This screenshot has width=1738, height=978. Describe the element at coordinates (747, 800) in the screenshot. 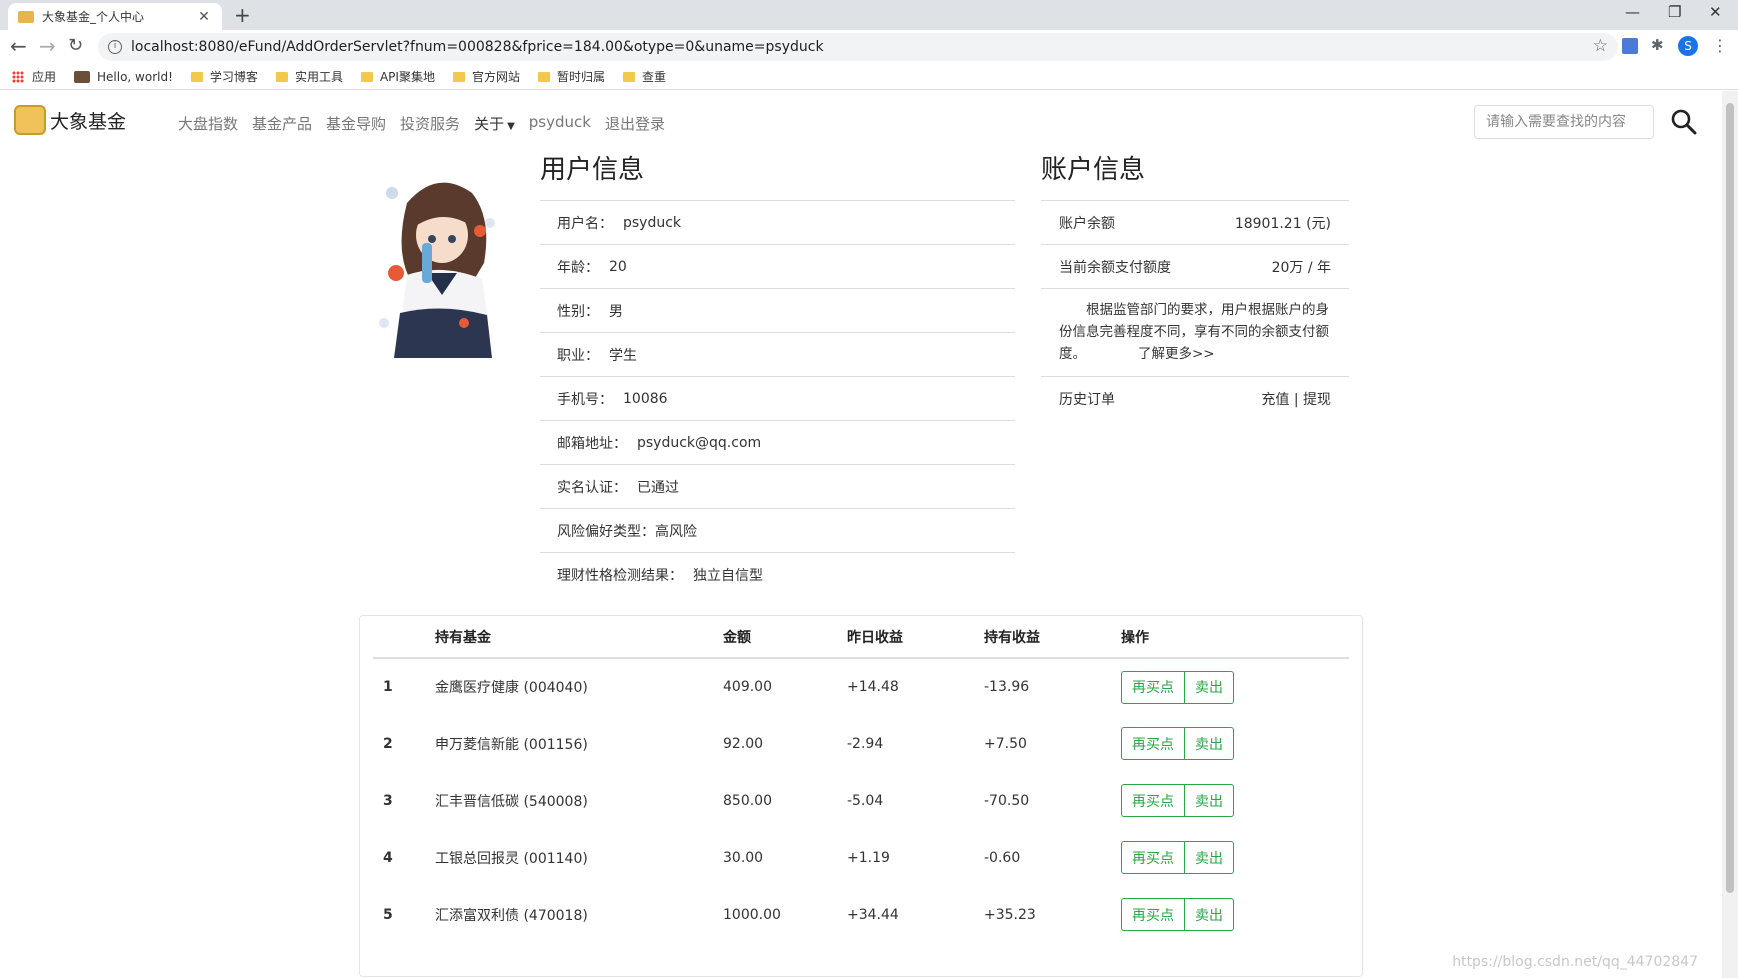

I see `amount: 850.00` at that location.